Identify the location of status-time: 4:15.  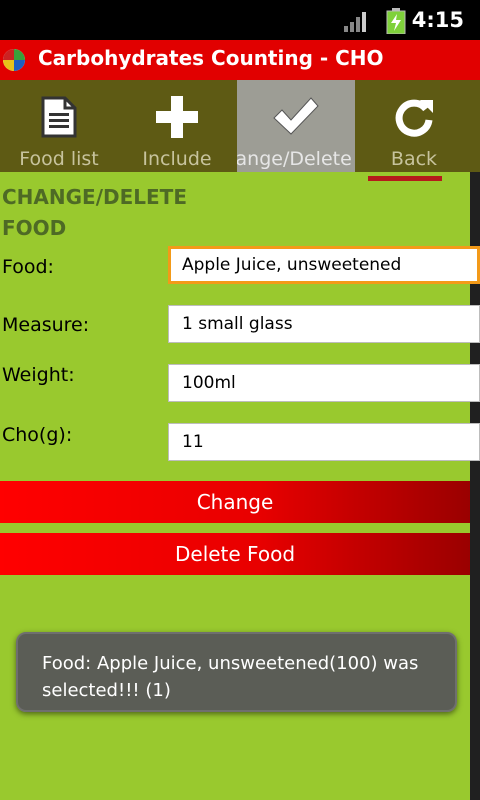
(437, 20).